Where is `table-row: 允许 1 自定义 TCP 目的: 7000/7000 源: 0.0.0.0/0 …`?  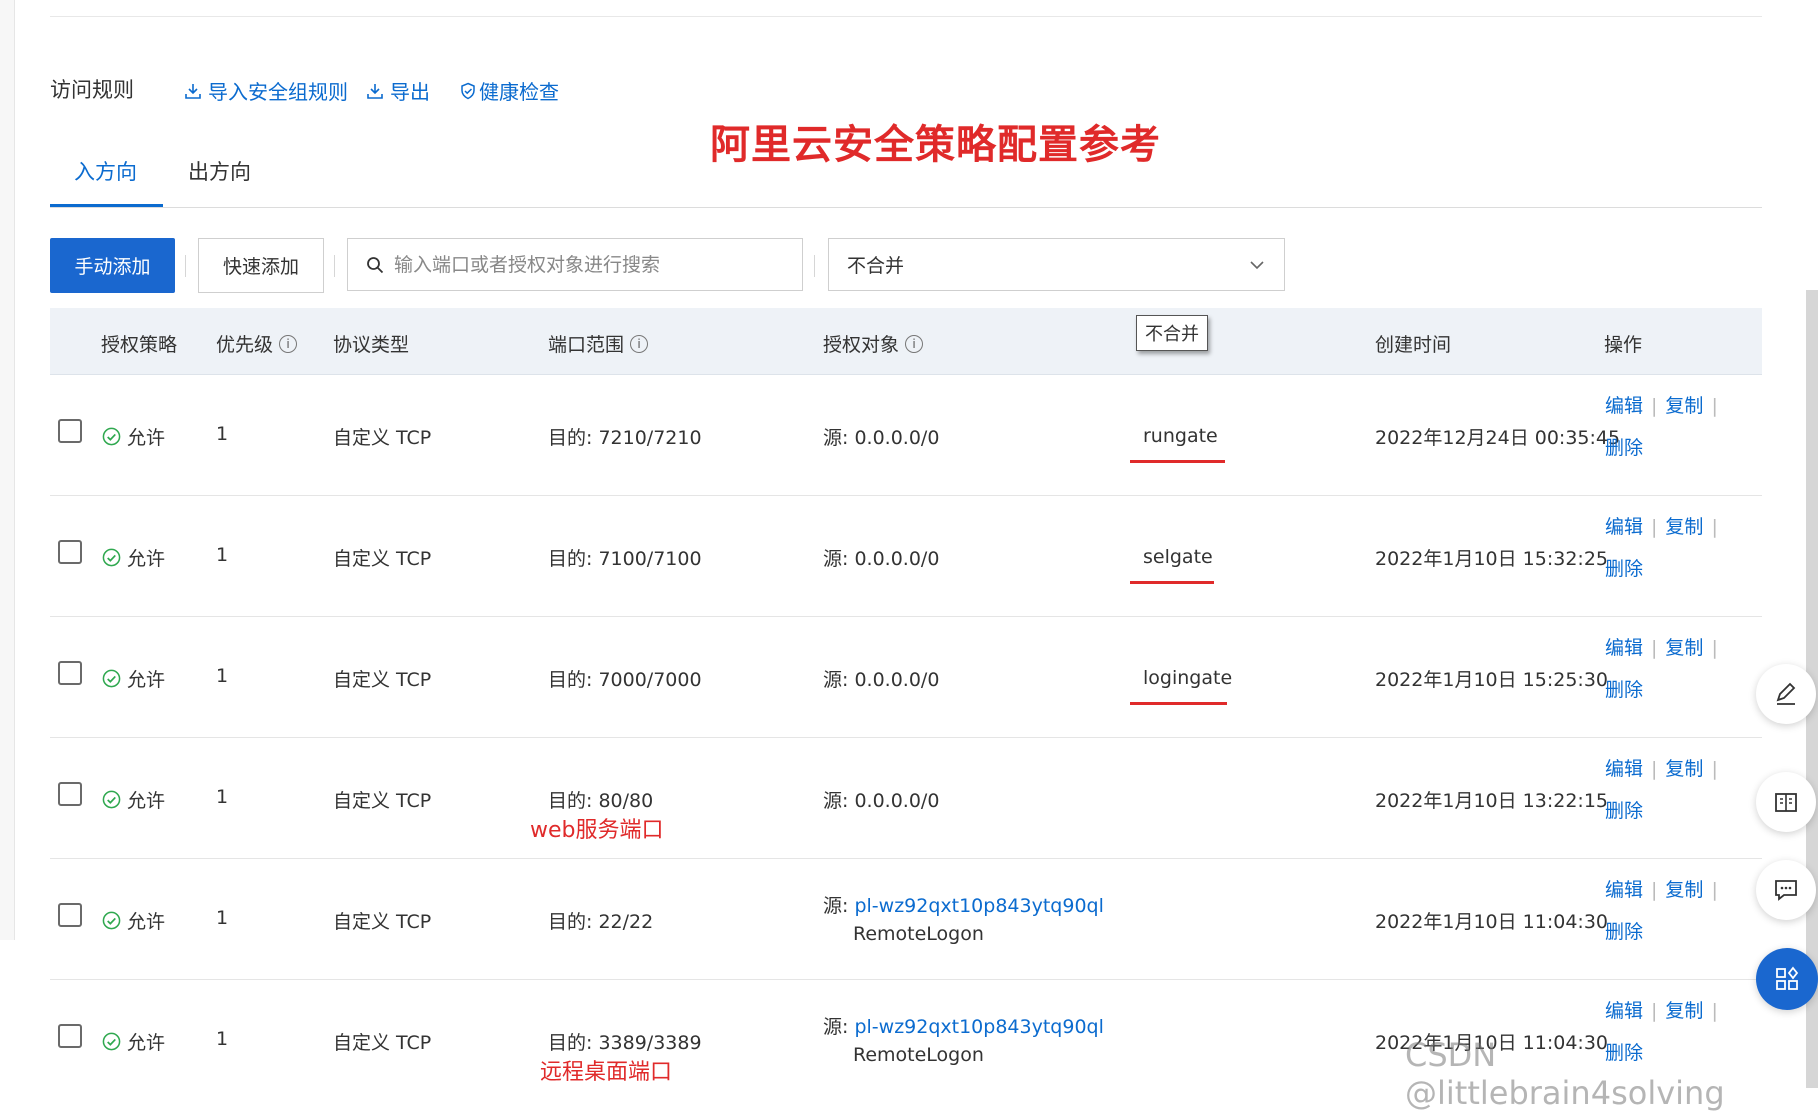
table-row: 允许 1 自定义 TCP 目的: 7000/7000 源: 0.0.0.0/0 … is located at coordinates (906, 677).